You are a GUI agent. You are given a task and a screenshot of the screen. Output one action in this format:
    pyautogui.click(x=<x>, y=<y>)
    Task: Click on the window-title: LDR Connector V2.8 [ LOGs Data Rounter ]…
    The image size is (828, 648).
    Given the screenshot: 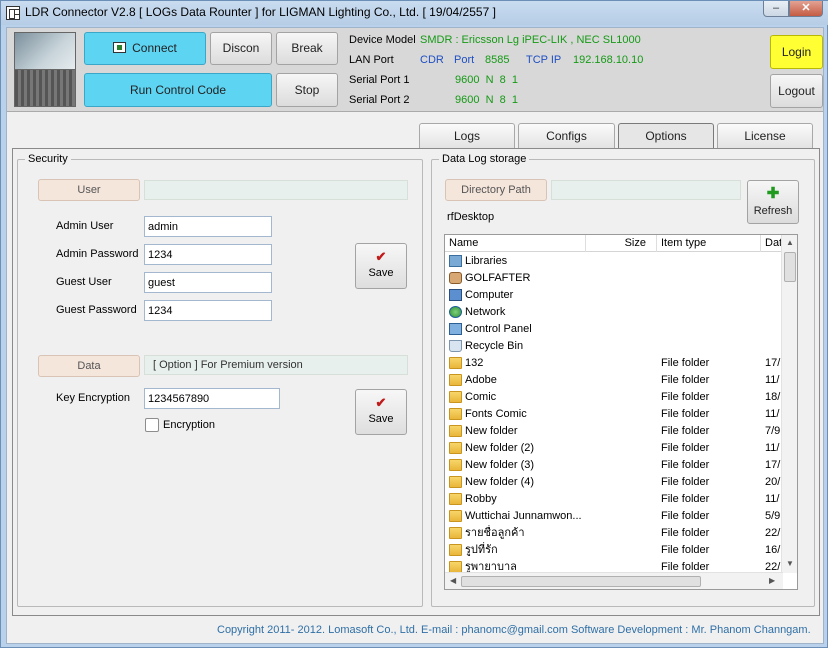 What is the action you would take?
    pyautogui.click(x=260, y=12)
    